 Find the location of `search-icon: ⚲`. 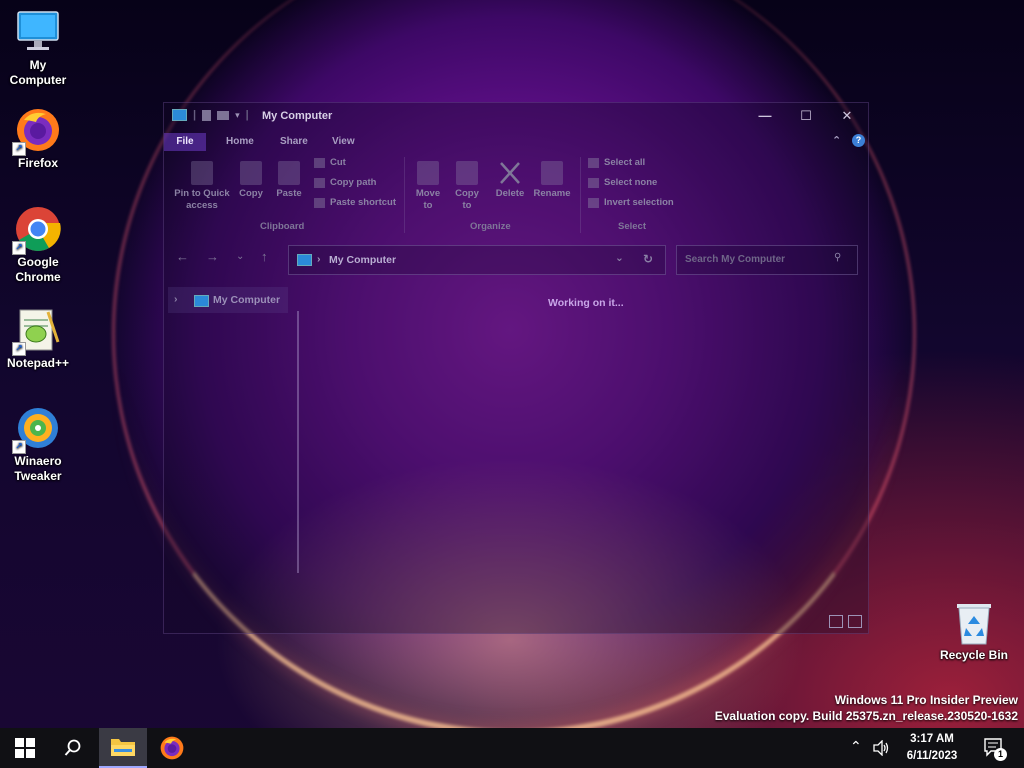

search-icon: ⚲ is located at coordinates (837, 257).